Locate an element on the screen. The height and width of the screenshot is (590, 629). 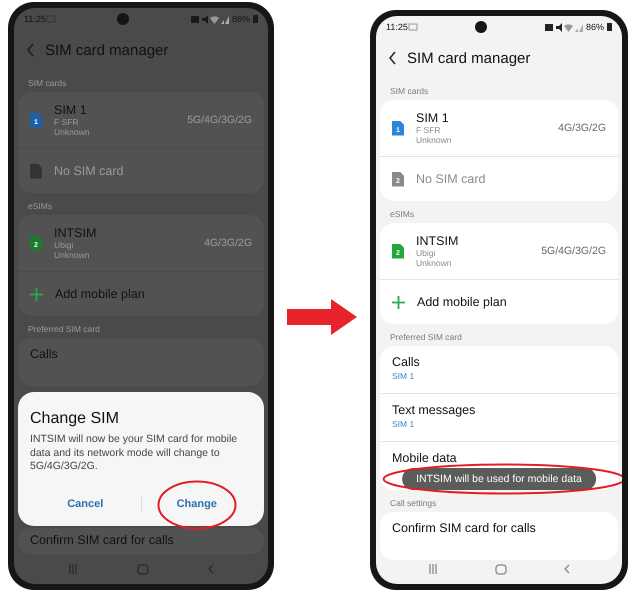
sim-name: SIM 1 is located at coordinates (481, 118).